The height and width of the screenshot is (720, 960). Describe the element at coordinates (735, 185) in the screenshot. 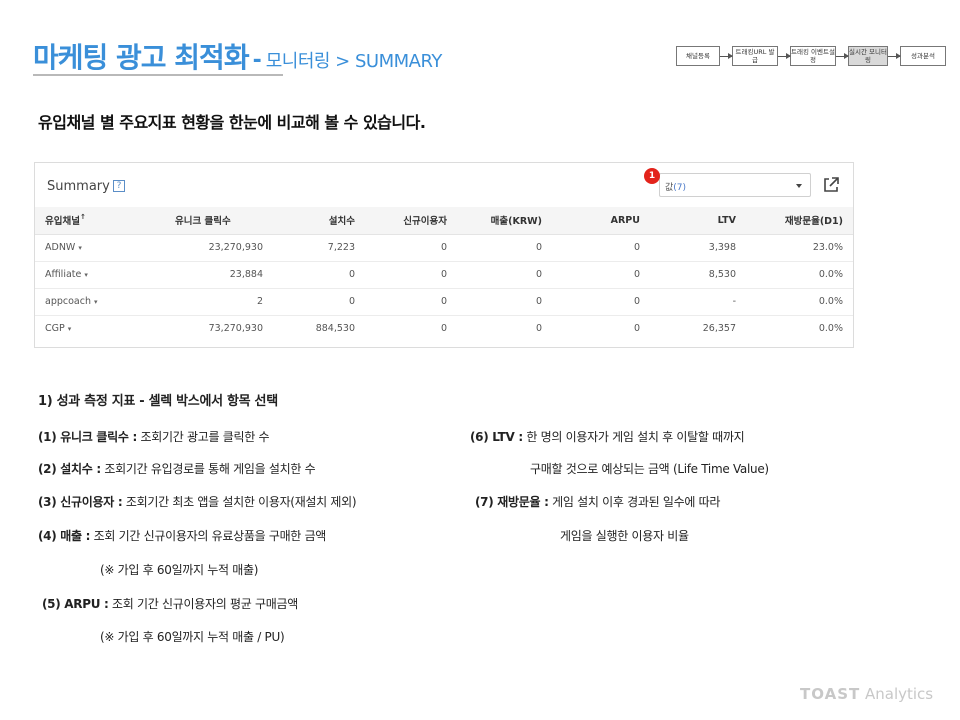

I see `metric-select: 값(7)` at that location.